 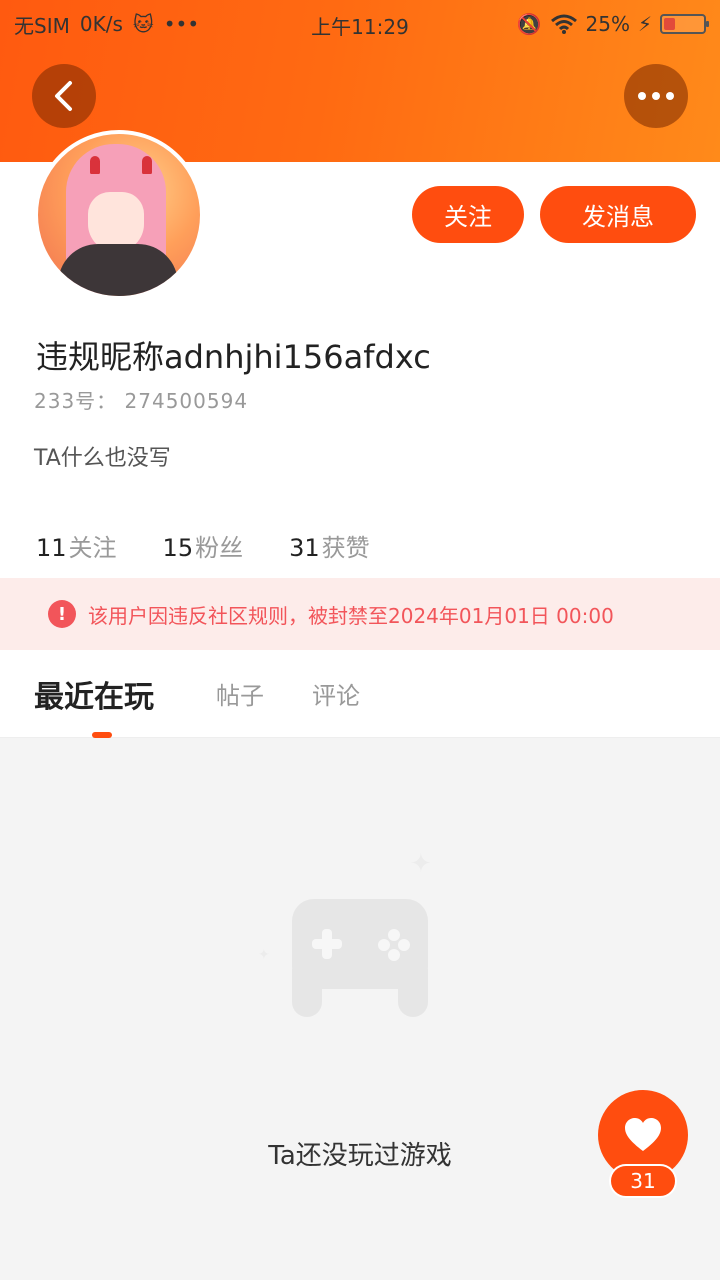 I want to click on user-id: 233号： 274500594, so click(x=141, y=401).